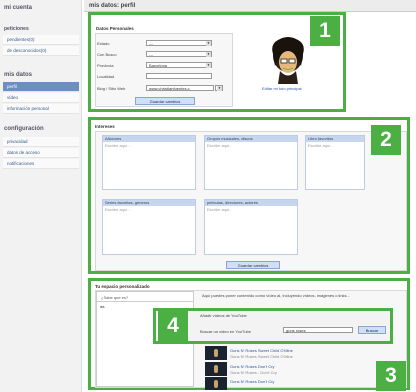 The image size is (416, 392). Describe the element at coordinates (24, 129) in the screenshot. I see `sidebar-config-title: configuración` at that location.